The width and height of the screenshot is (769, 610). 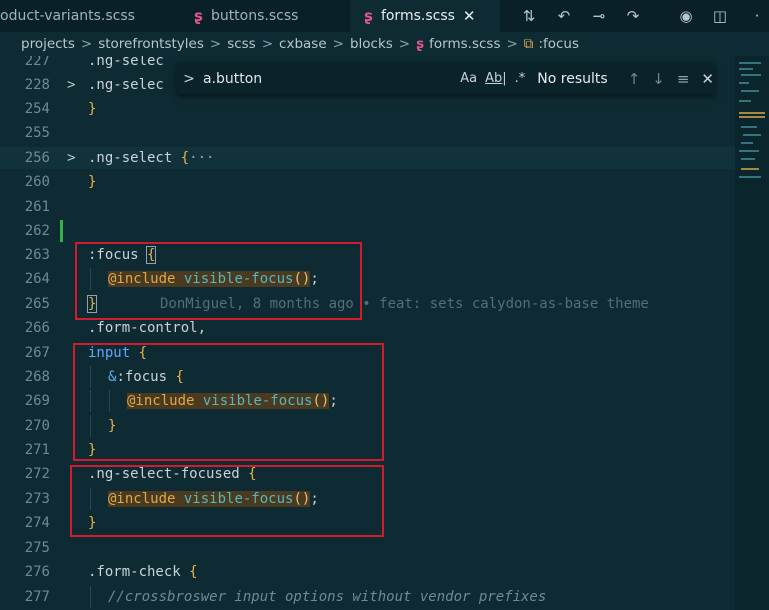 I want to click on code-line: 264 @include visible-focus();, so click(x=367, y=279).